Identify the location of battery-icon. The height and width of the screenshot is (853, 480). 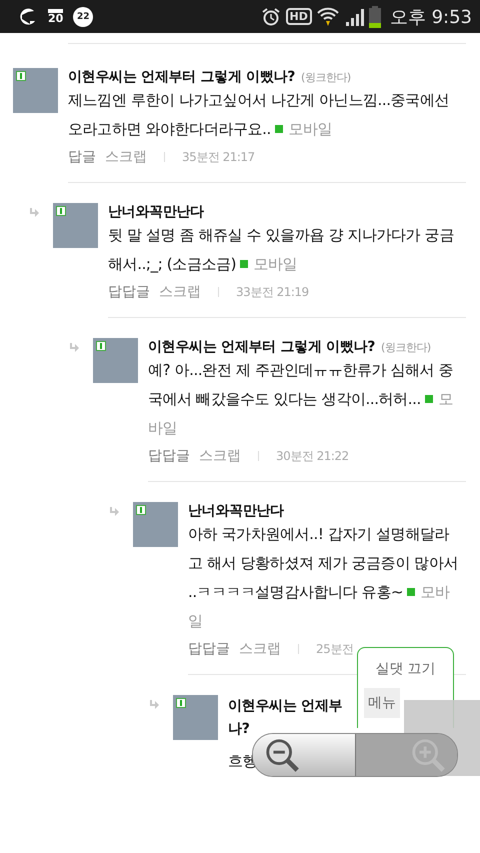
(374, 17).